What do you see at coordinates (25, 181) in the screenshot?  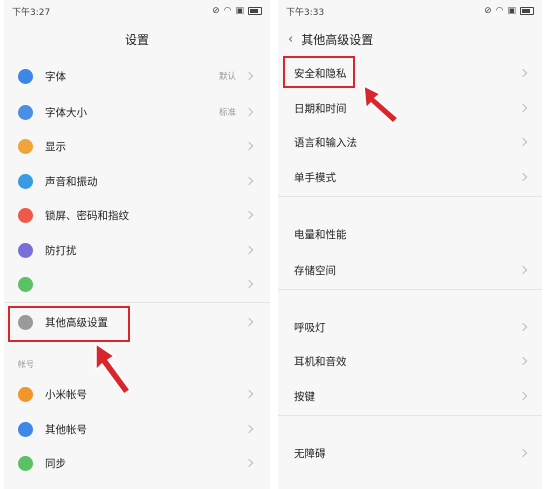 I see `sound-icon` at bounding box center [25, 181].